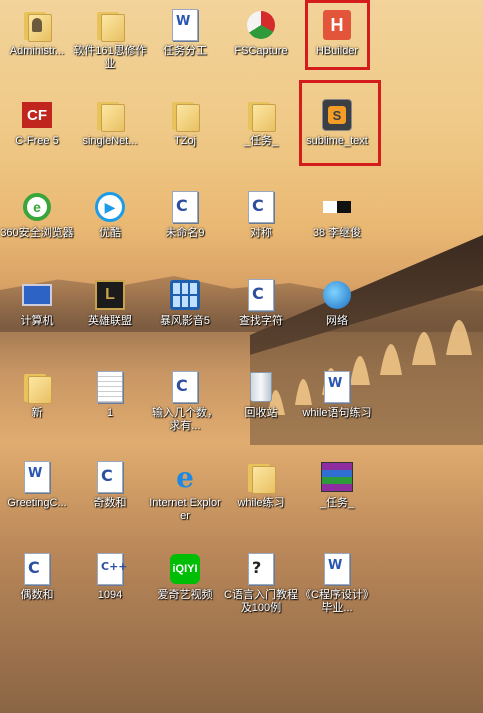 This screenshot has width=483, height=713. What do you see at coordinates (110, 569) in the screenshot?
I see `cpp-source-file-icon: C++` at bounding box center [110, 569].